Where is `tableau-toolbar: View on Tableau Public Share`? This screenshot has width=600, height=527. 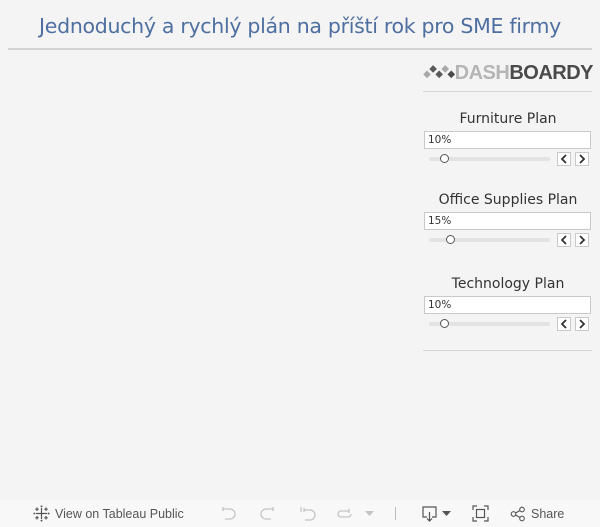 tableau-toolbar: View on Tableau Public Share is located at coordinates (300, 513).